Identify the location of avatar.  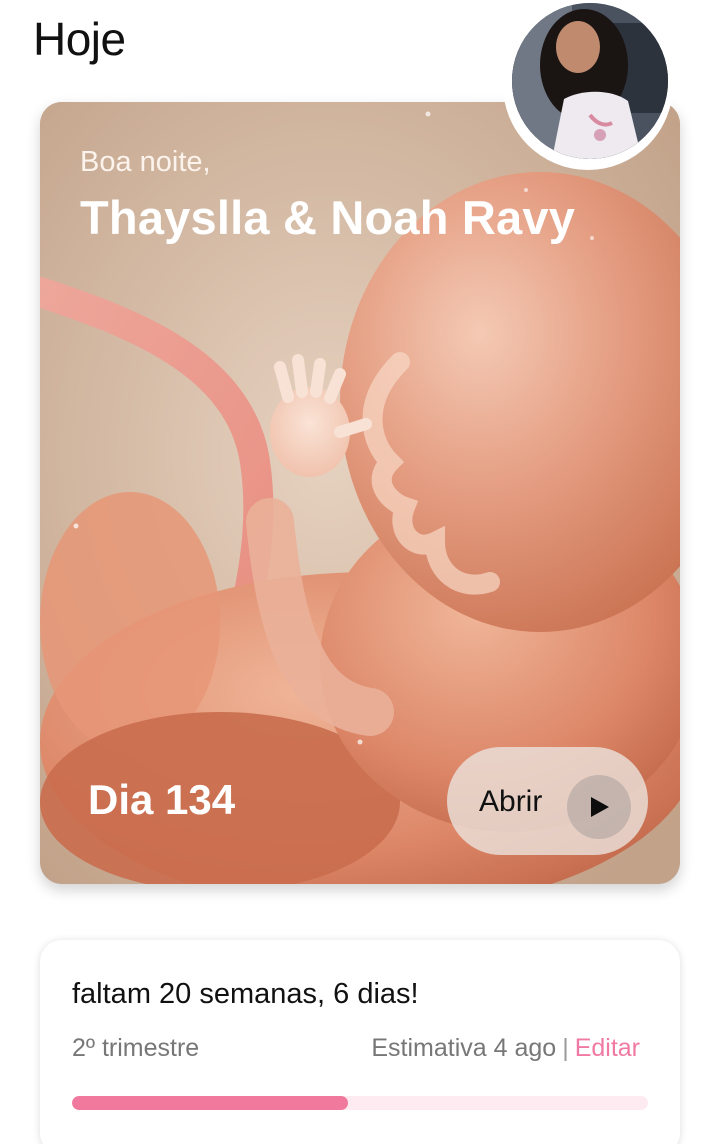
(590, 81).